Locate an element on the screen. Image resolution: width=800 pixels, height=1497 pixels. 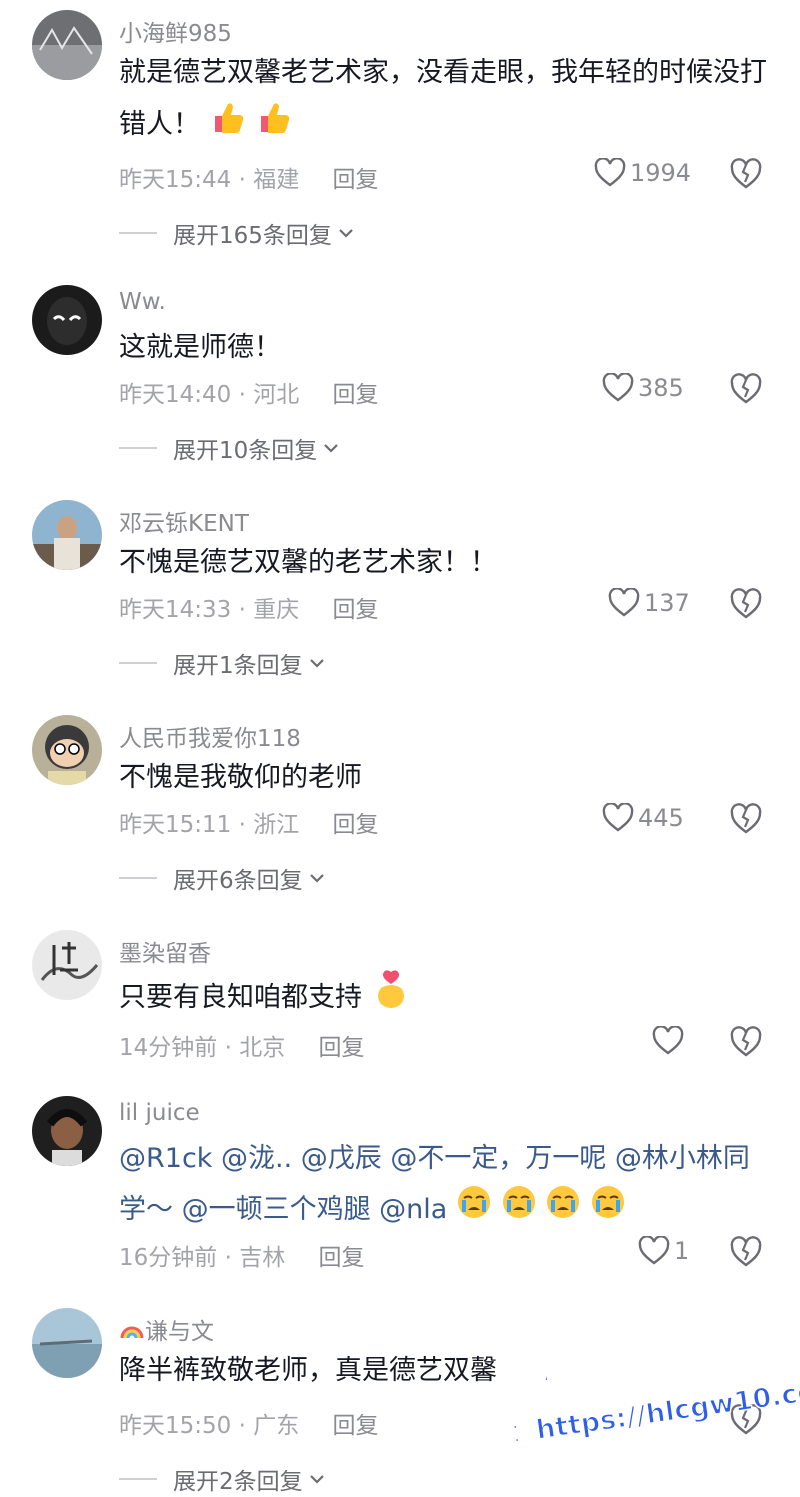
expand-label: 展开2条回复 is located at coordinates (238, 1482).